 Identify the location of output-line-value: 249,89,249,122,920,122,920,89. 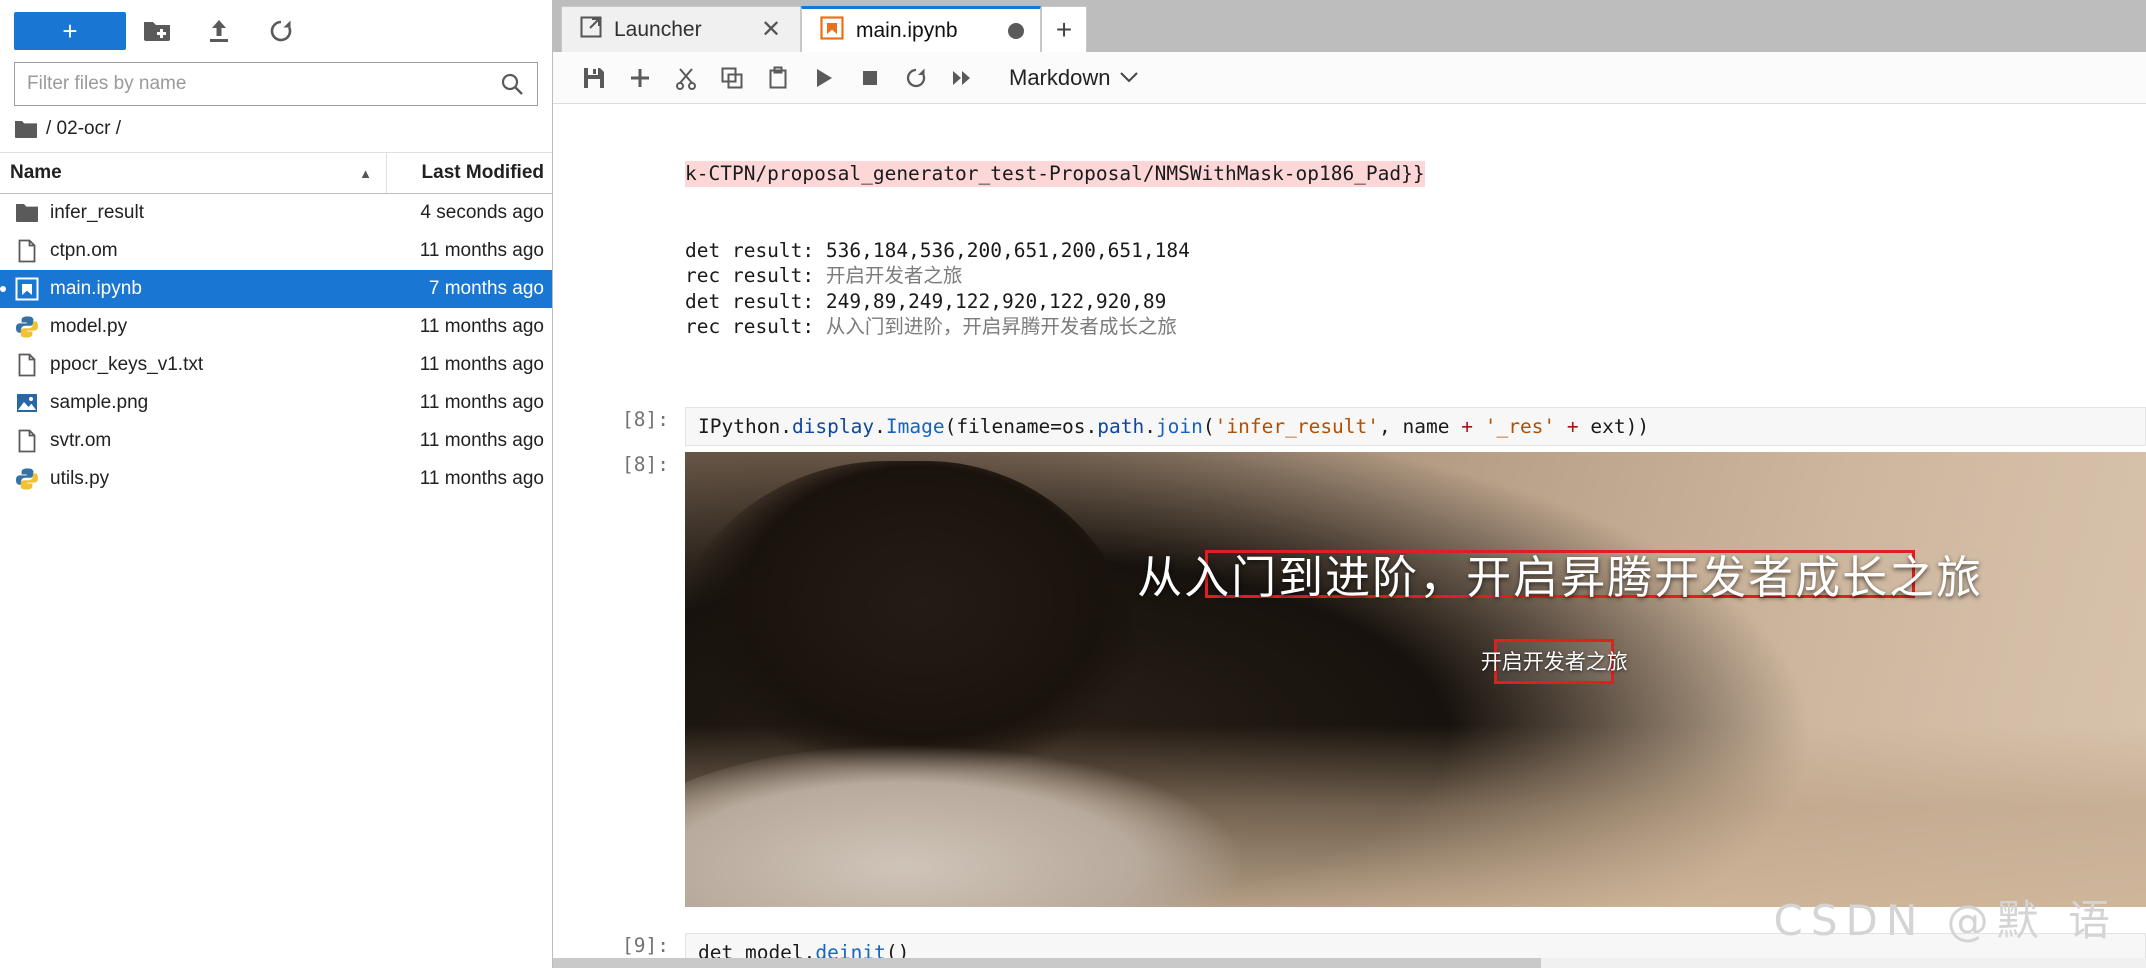
(996, 301).